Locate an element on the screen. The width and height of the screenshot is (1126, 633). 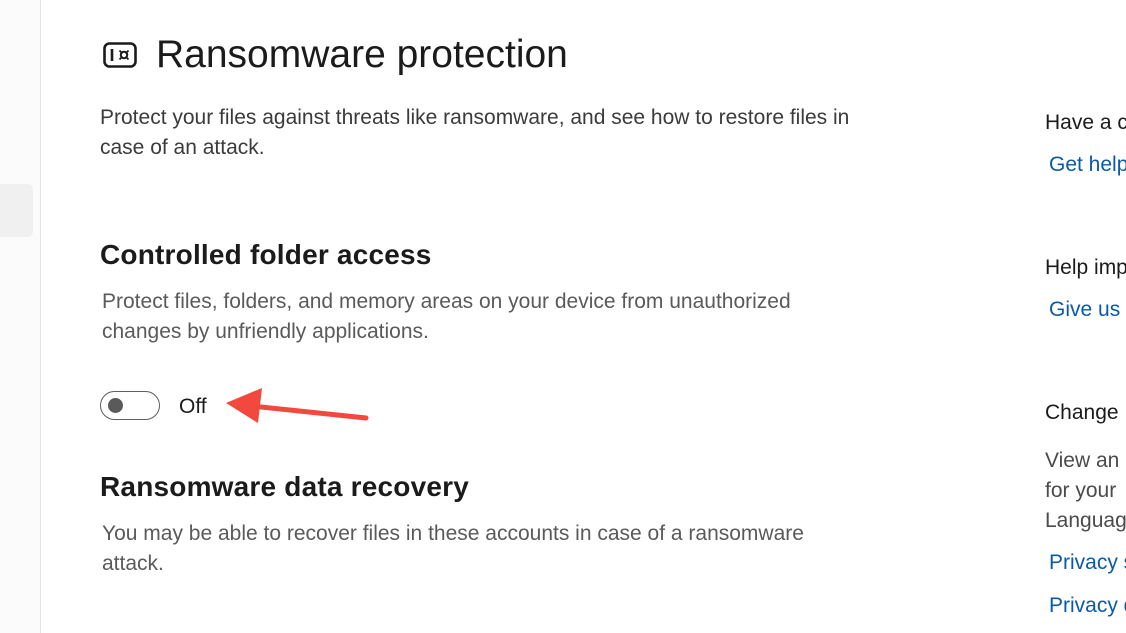
page-title: Ransomware protection is located at coordinates (362, 54).